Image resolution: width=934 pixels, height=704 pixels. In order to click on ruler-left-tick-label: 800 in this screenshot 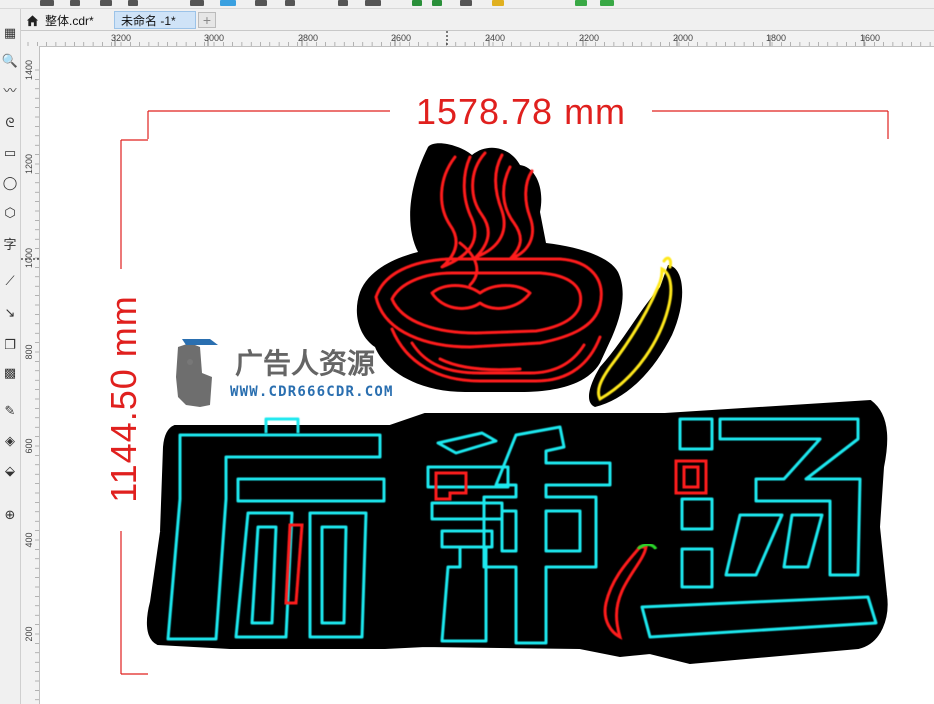, I will do `click(29, 351)`.